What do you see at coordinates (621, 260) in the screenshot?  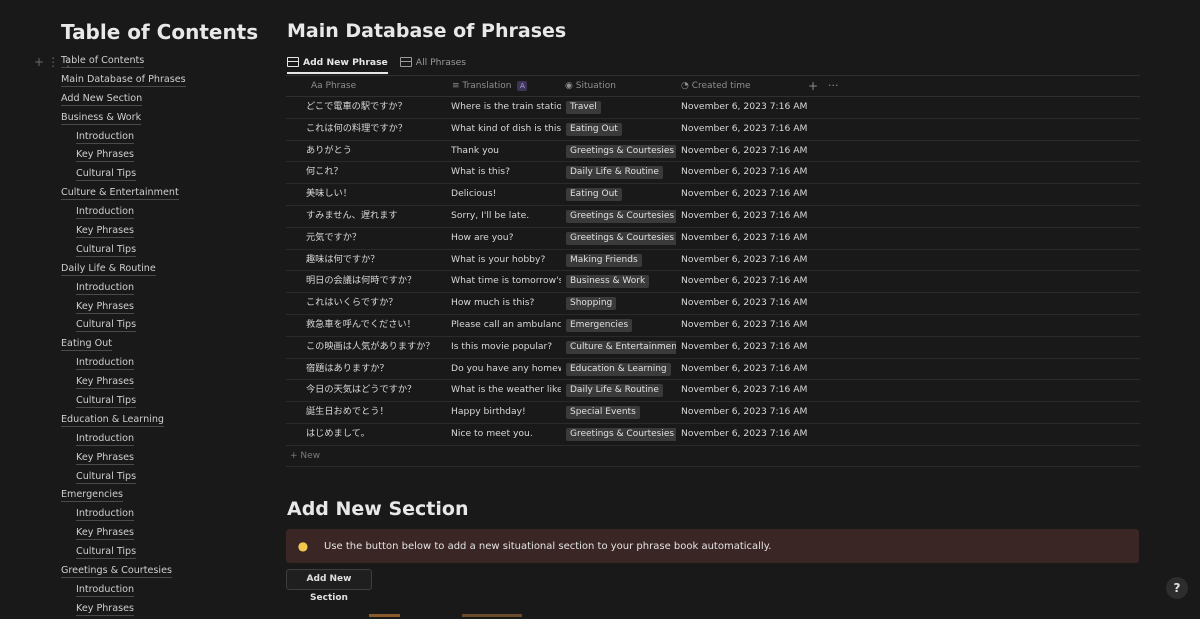 I see `situation-cell: Making Friends` at bounding box center [621, 260].